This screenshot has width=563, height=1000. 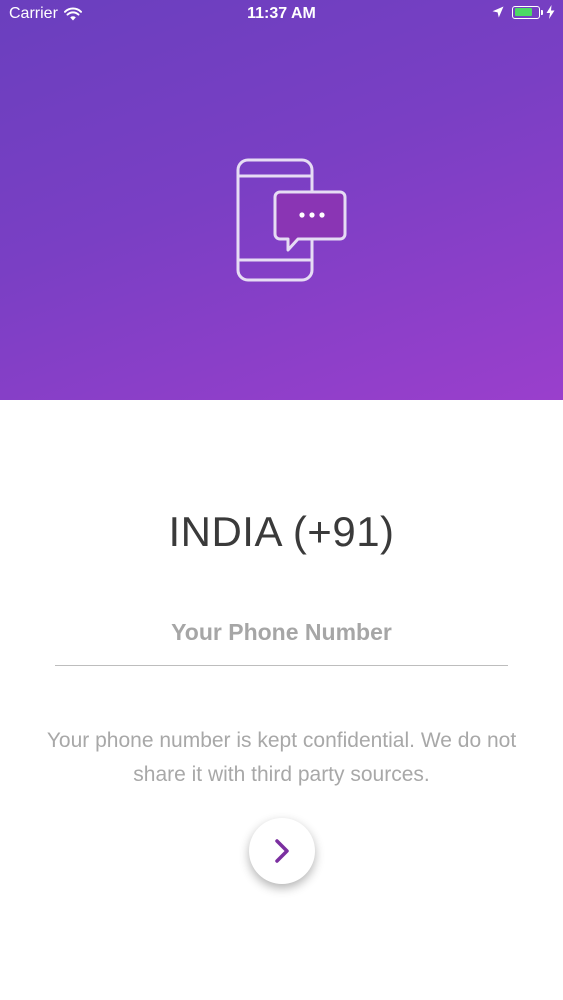 I want to click on battery-level, so click(x=523, y=12).